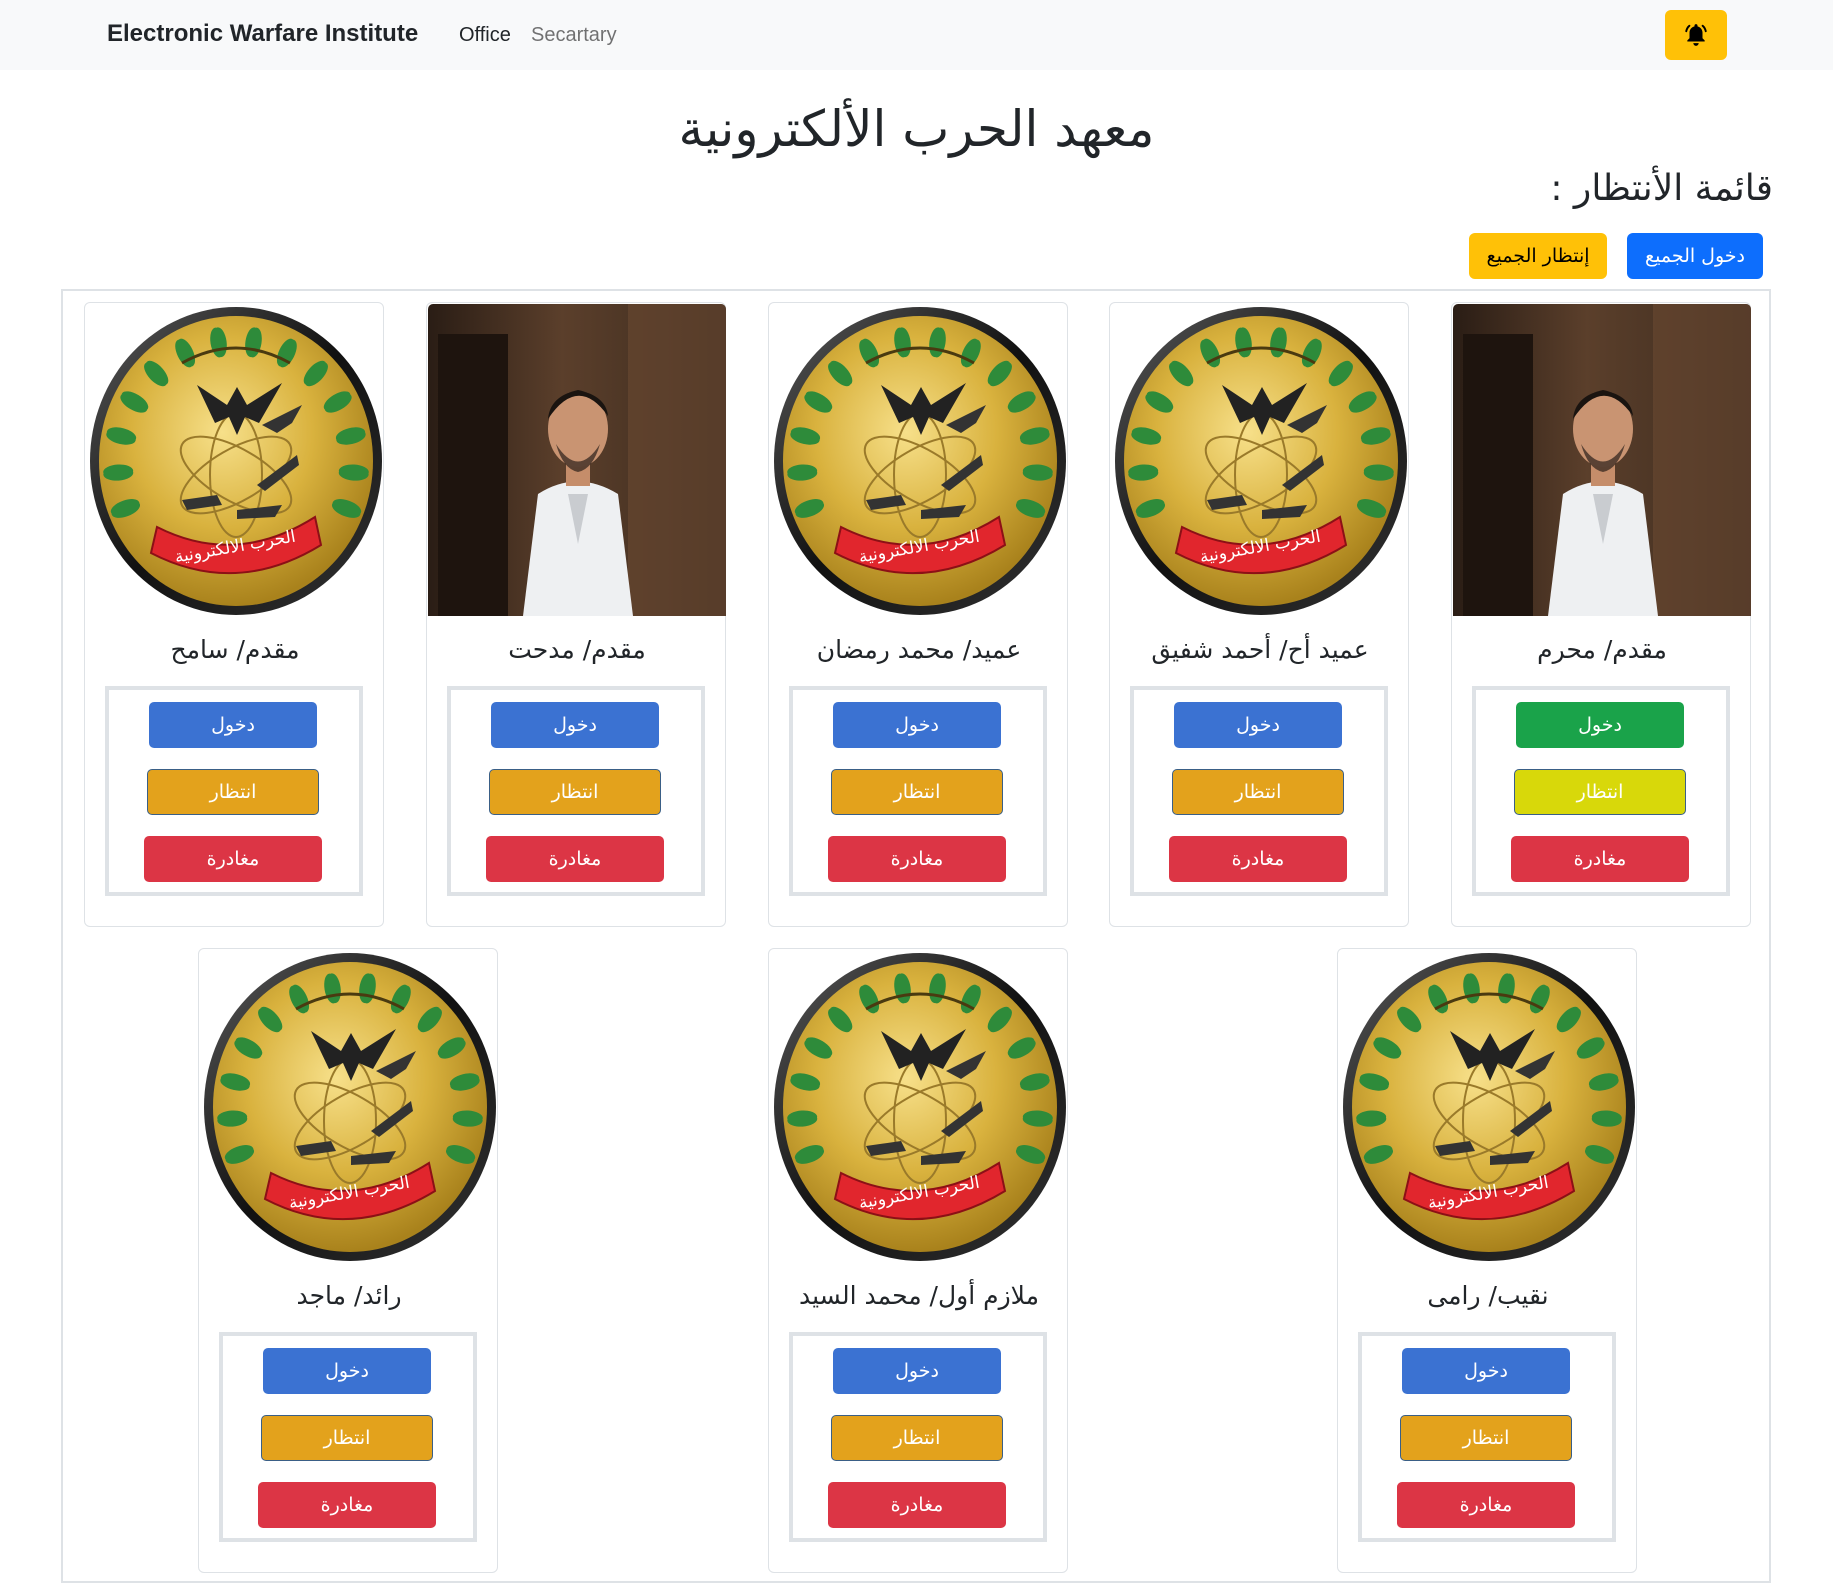 This screenshot has height=1584, width=1833. What do you see at coordinates (1602, 649) in the screenshot?
I see `person-name: مقدم/ محرم` at bounding box center [1602, 649].